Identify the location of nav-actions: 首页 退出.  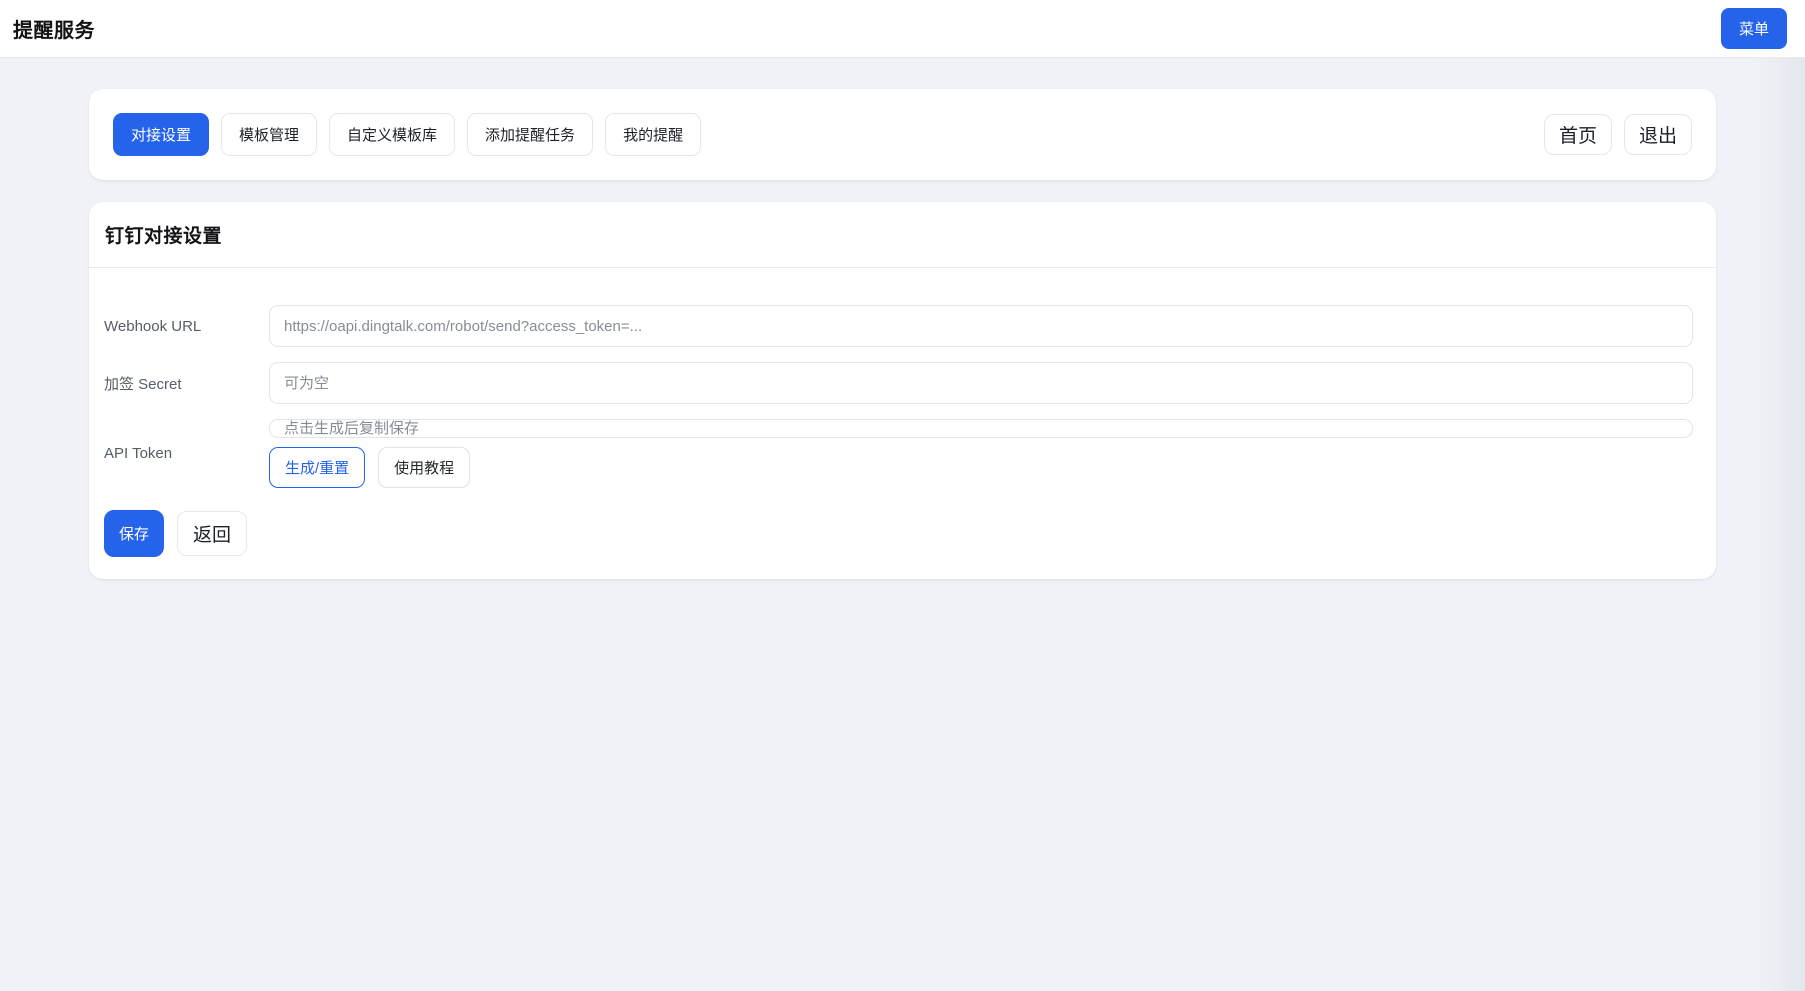
(1617, 134).